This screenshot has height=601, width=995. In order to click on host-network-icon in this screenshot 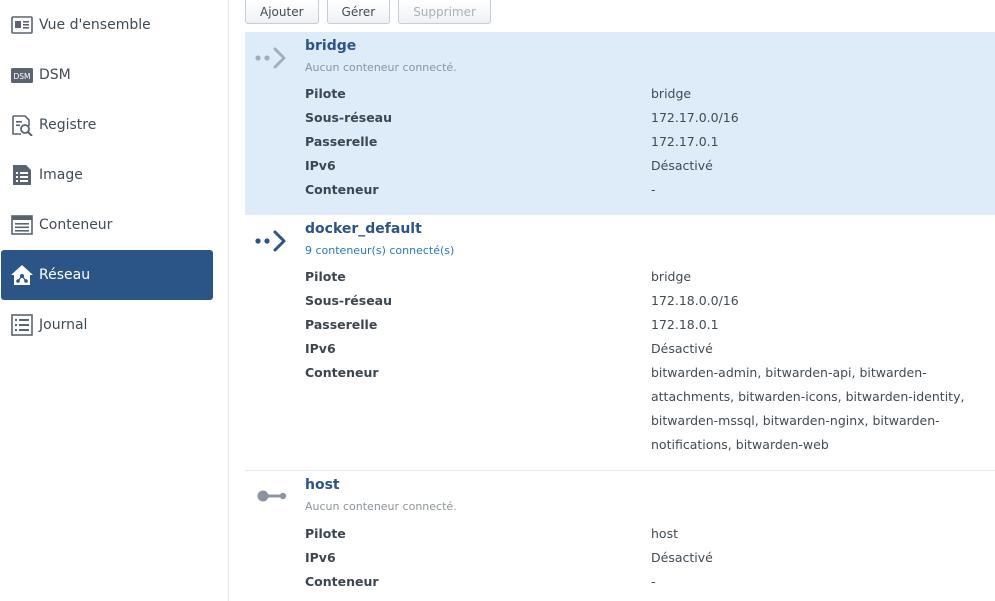, I will do `click(272, 496)`.